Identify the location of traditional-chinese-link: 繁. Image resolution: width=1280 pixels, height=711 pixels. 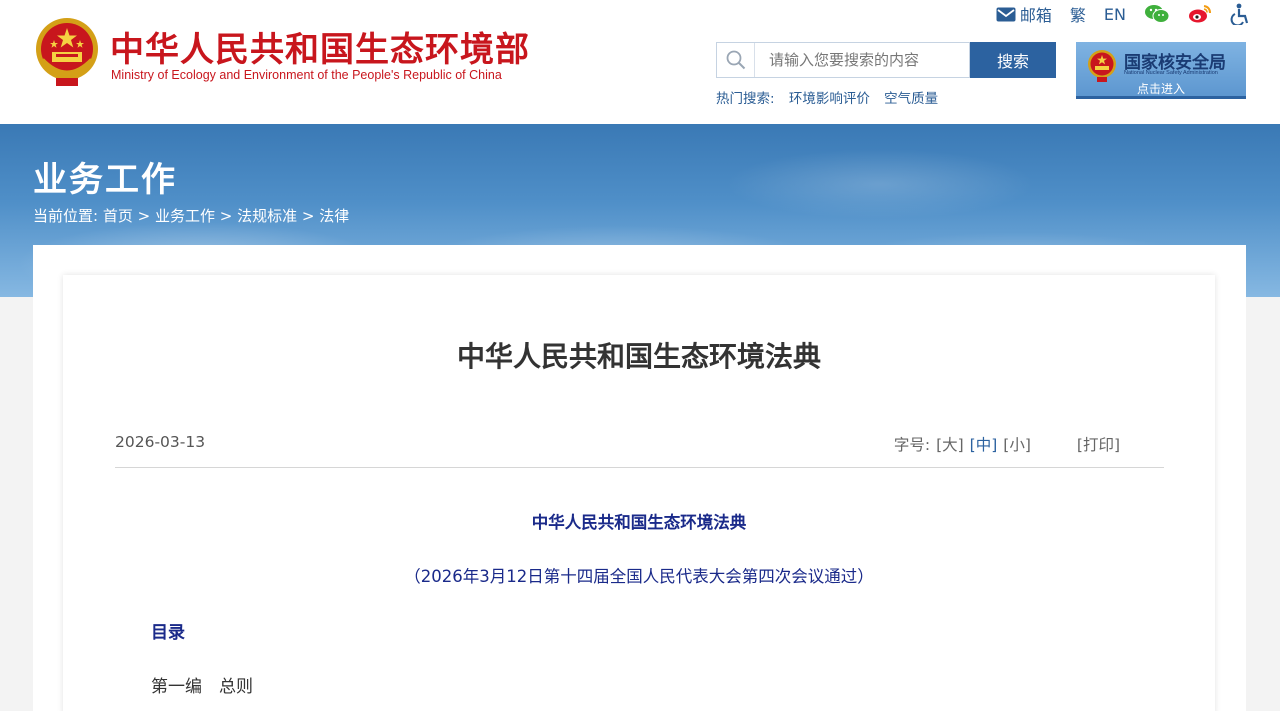
(1078, 14).